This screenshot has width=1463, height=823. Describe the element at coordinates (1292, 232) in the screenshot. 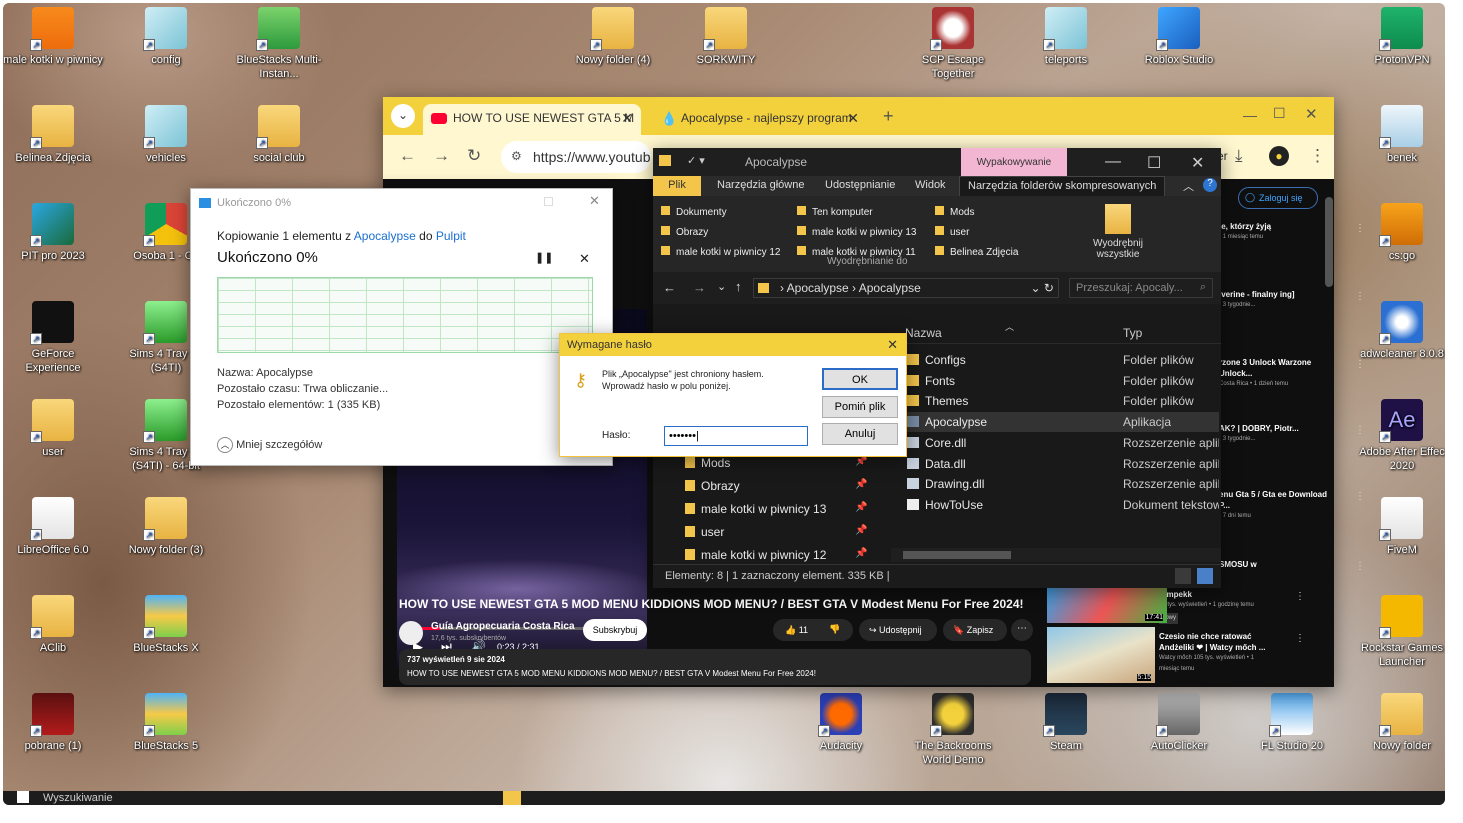

I see `related-video: ie, którzy żyją • 1 miesiąc temu ⋮` at that location.